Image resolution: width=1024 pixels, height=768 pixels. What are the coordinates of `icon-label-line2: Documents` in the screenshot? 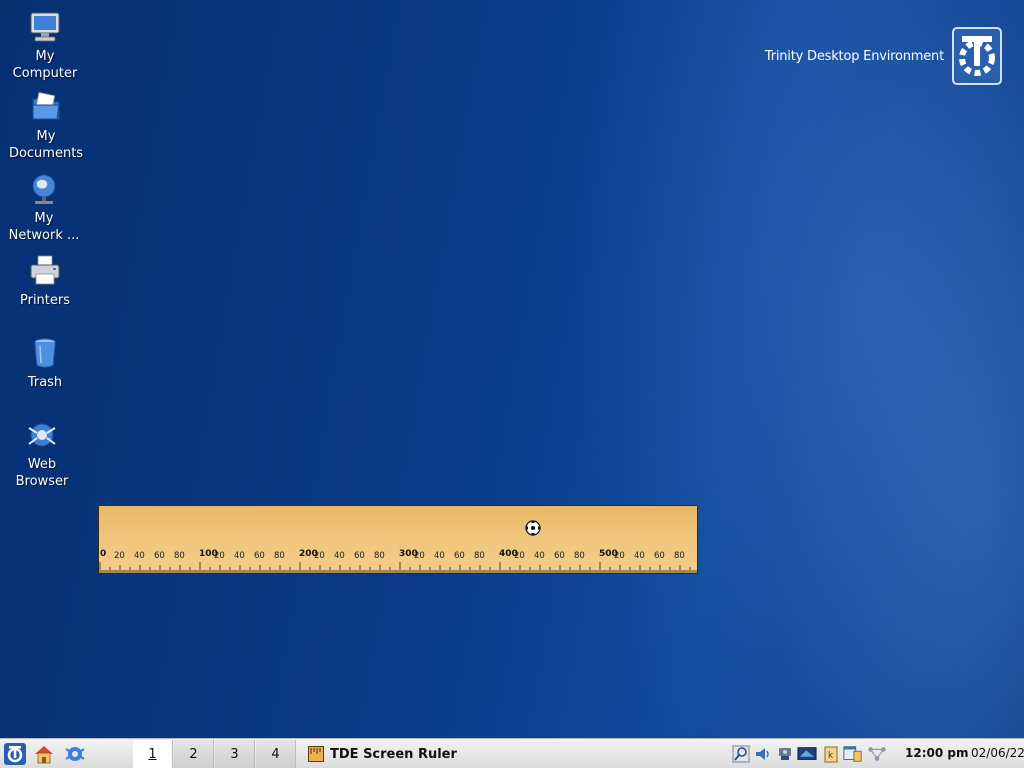 It's located at (46, 153).